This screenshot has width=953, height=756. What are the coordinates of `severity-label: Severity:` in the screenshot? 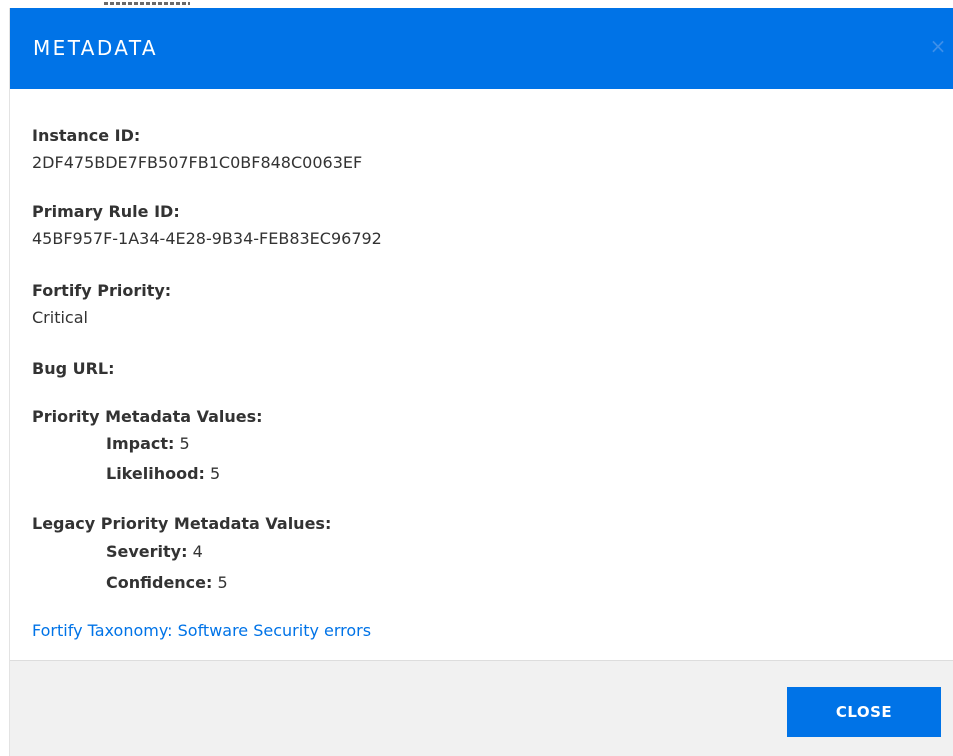 It's located at (147, 551).